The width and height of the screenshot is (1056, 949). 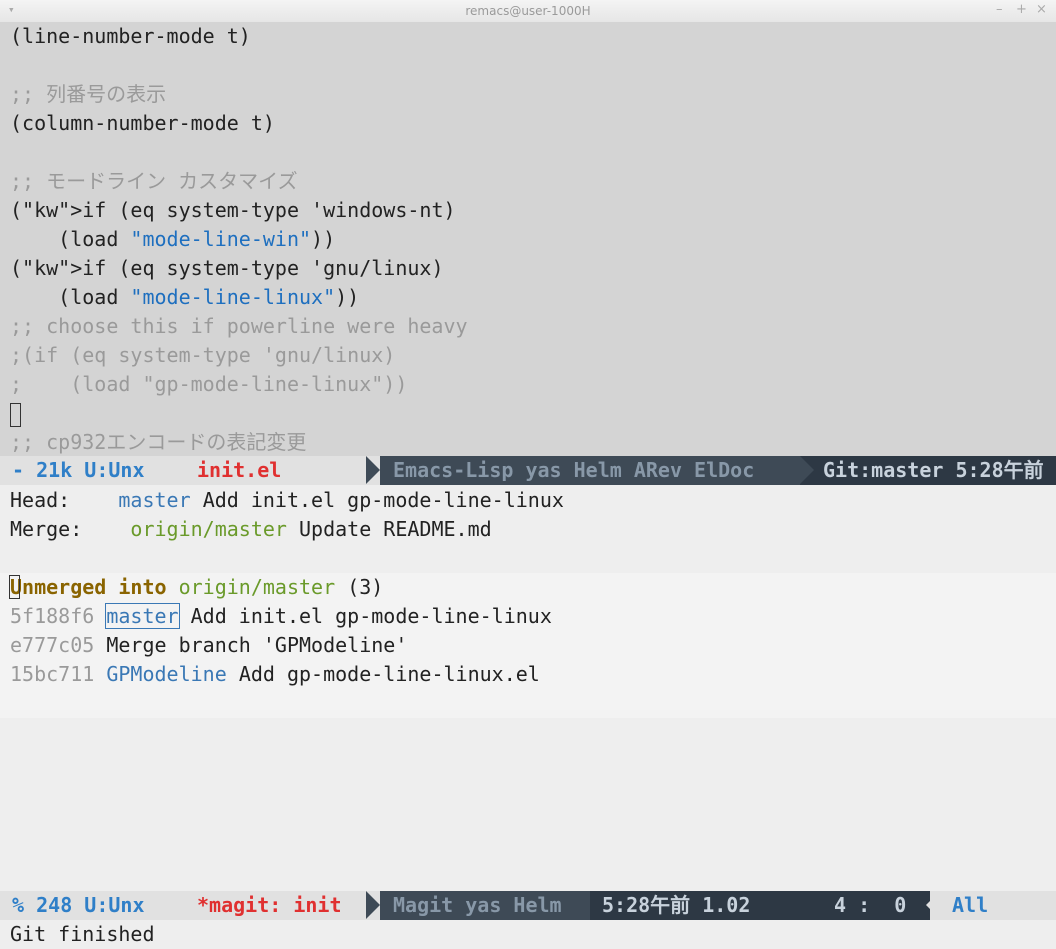 I want to click on modeline-modes: Magit yas Helm, so click(x=485, y=905).